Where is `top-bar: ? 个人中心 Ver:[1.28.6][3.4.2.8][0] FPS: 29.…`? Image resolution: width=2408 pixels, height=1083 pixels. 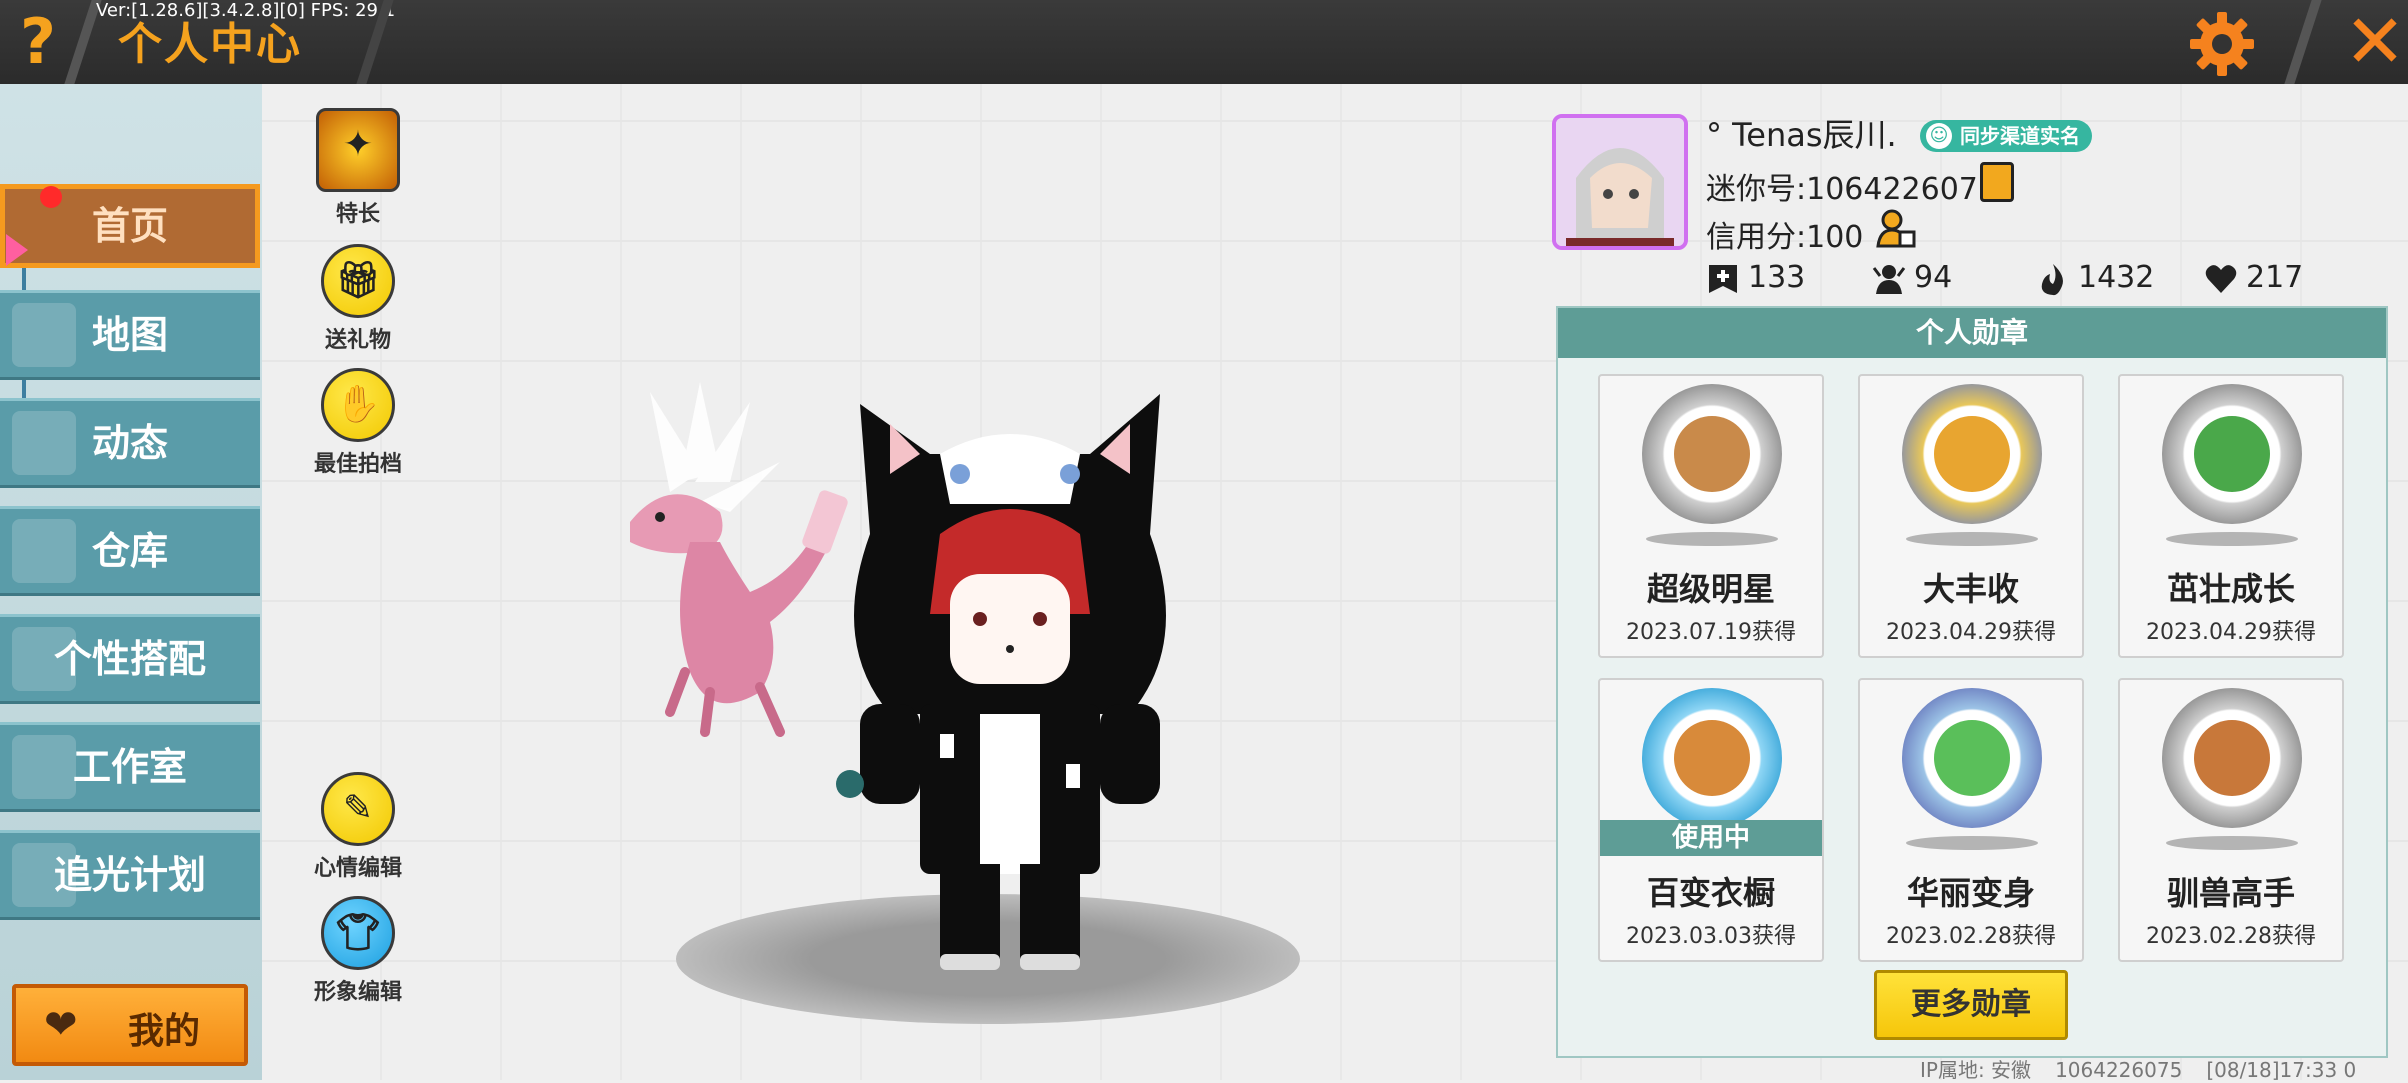 top-bar: ? 个人中心 Ver:[1.28.6][3.4.2.8][0] FPS: 29.… is located at coordinates (1204, 42).